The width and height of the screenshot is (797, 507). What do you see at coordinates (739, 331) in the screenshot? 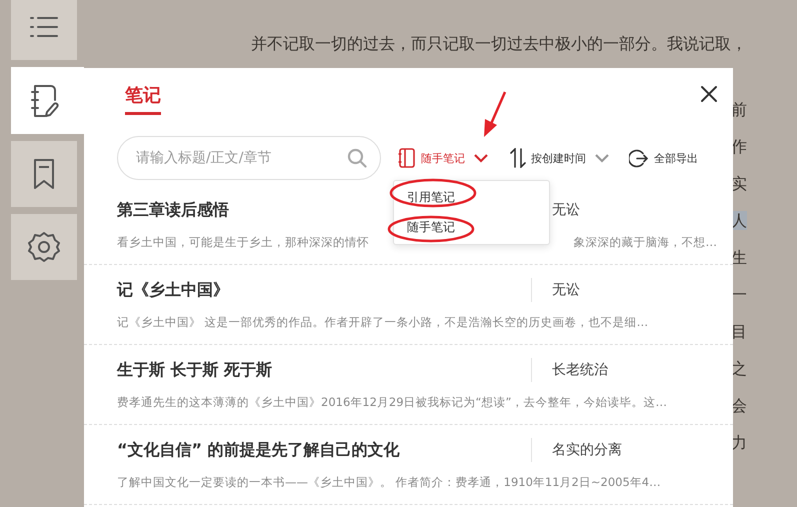
I see `book-text: 目` at bounding box center [739, 331].